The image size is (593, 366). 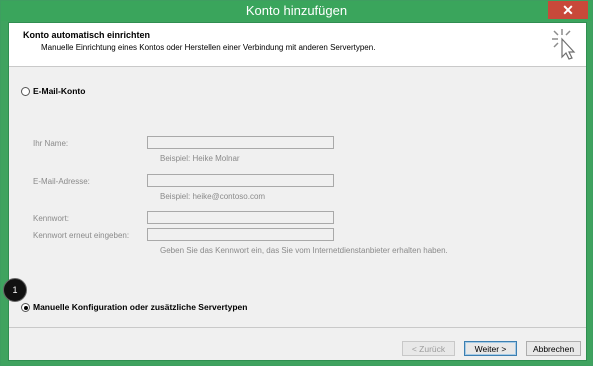 I want to click on button-bar: < Zurück Weiter > Abbrechen, so click(x=297, y=343).